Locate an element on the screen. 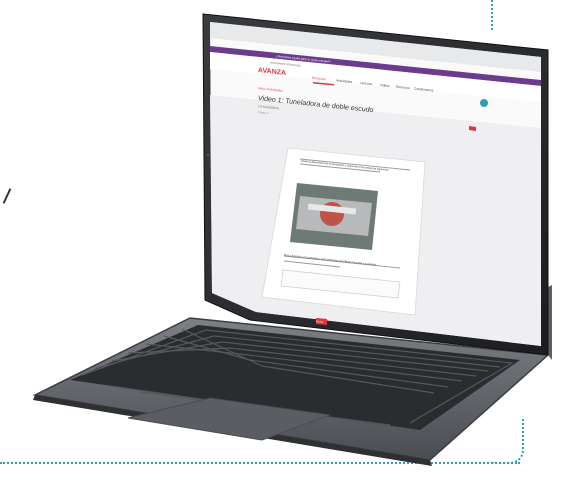 This screenshot has width=579, height=488. submit-button-label: Enviar is located at coordinates (319, 321).